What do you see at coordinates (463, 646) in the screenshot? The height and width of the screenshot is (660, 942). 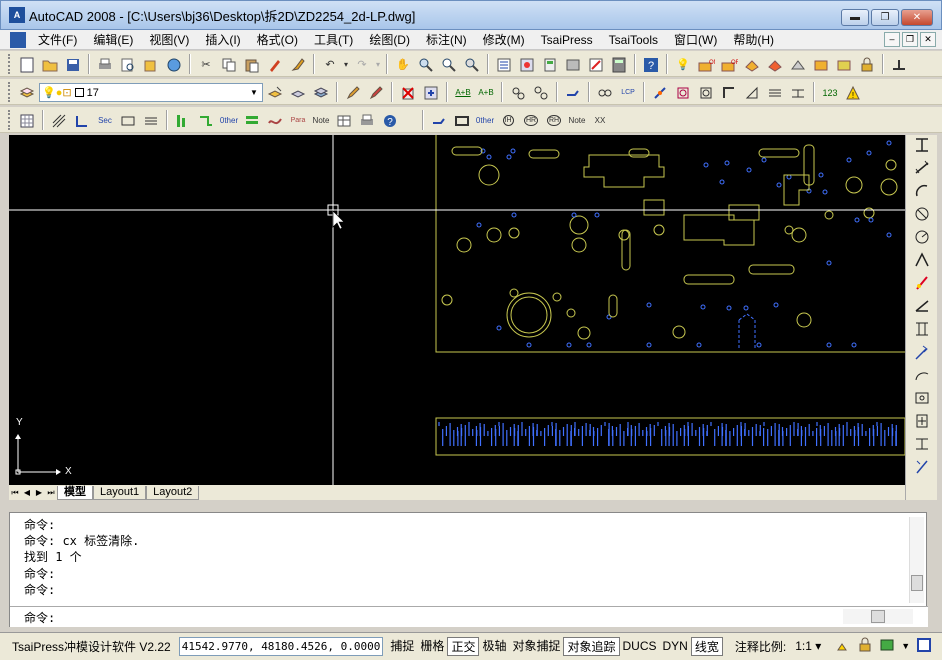 I see `ortho-toggle: 正交` at bounding box center [463, 646].